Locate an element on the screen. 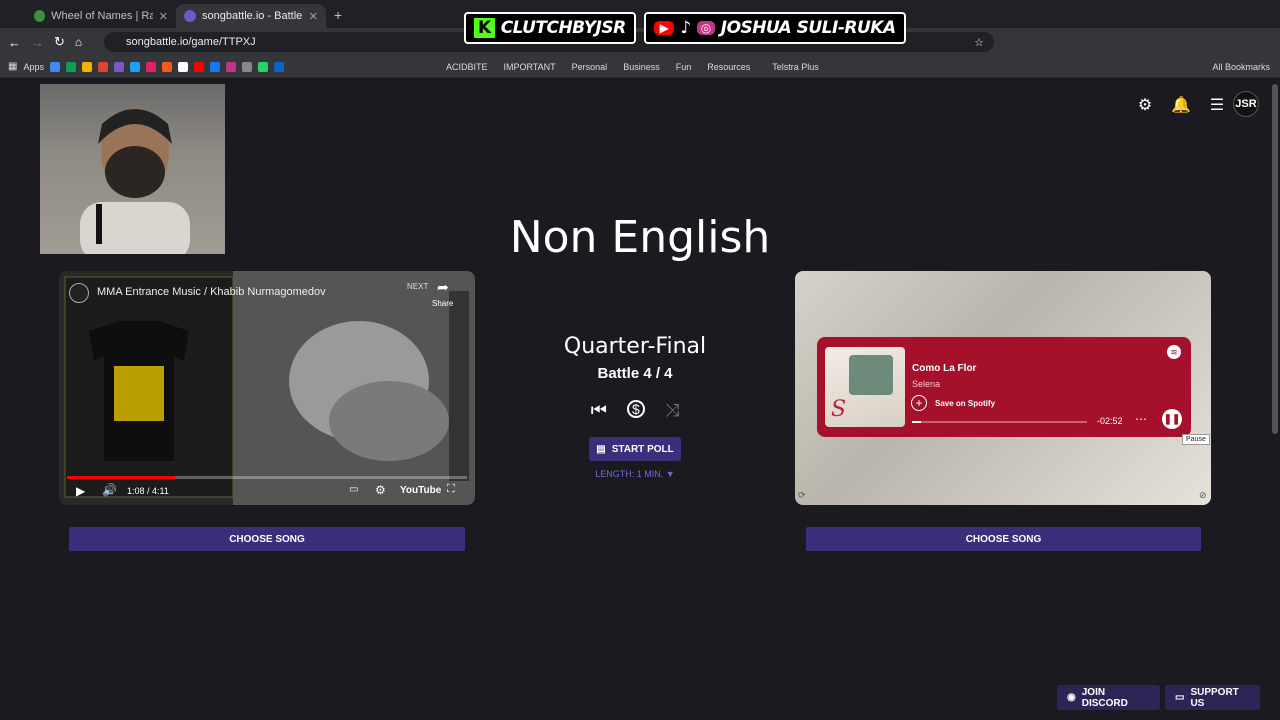 The image size is (1280, 720). captions-icon: ▭ is located at coordinates (353, 489).